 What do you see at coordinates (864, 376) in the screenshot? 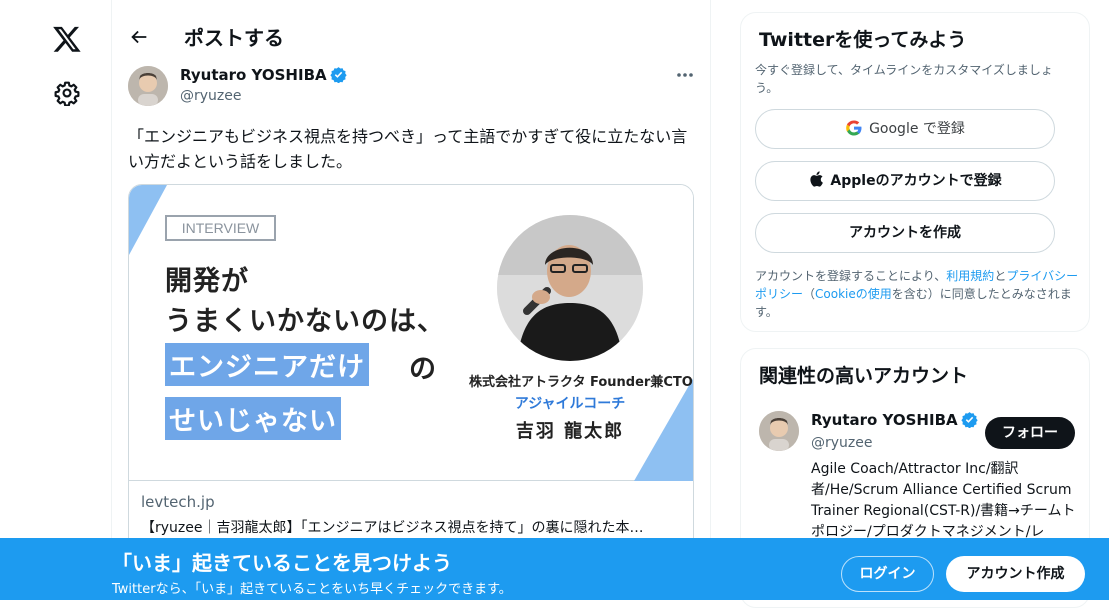
I see `related-title: 関連性の高いアカウント` at bounding box center [864, 376].